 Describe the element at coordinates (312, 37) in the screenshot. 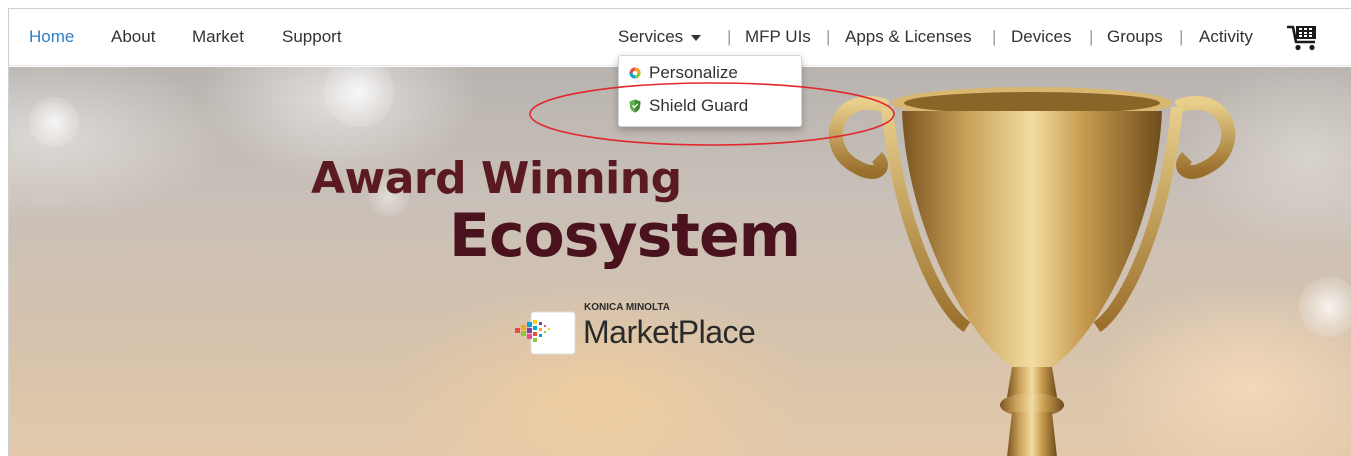

I see `nav-support: Support` at that location.